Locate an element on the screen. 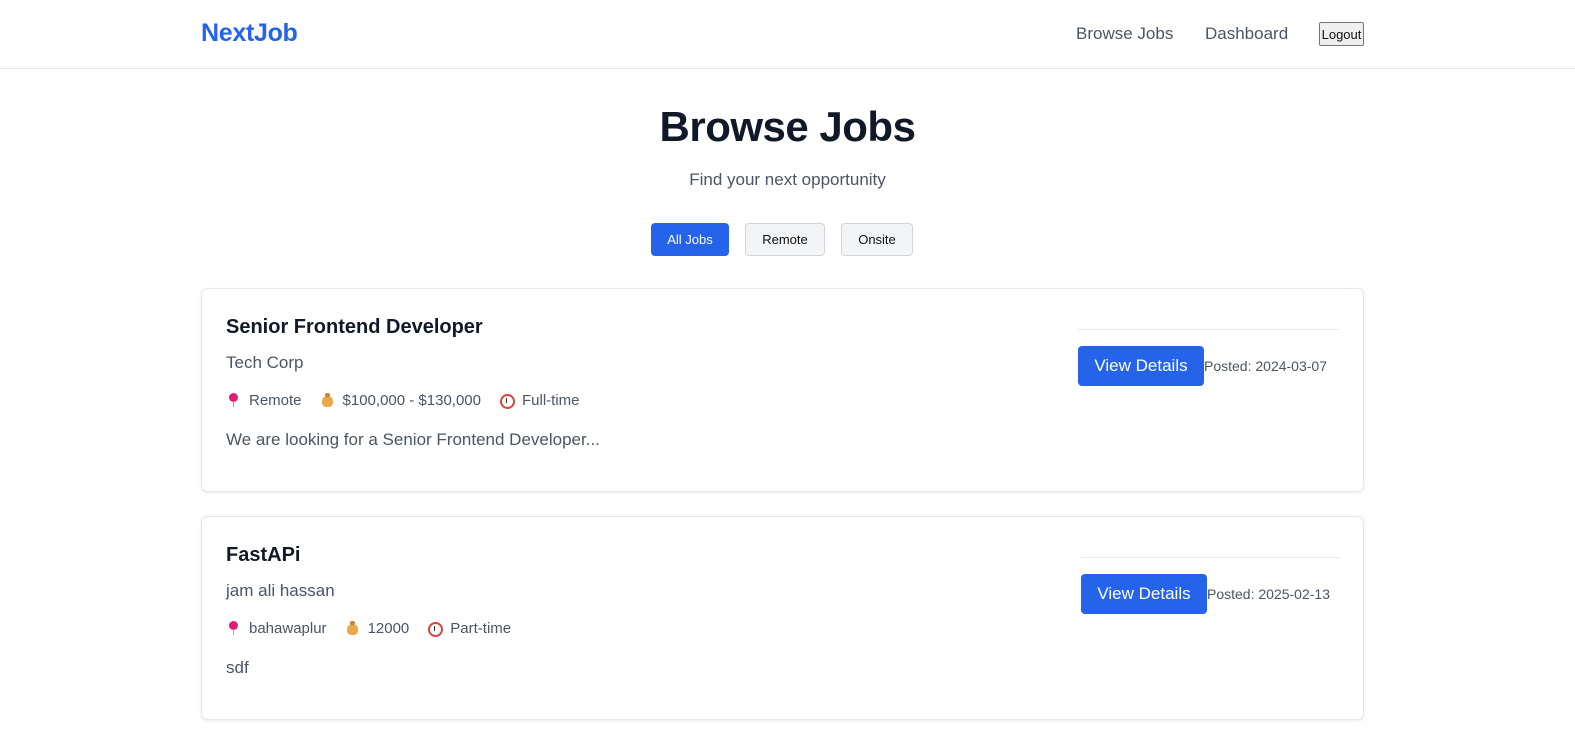 The width and height of the screenshot is (1575, 732). page-subtitle: Find your next opportunity is located at coordinates (787, 179).